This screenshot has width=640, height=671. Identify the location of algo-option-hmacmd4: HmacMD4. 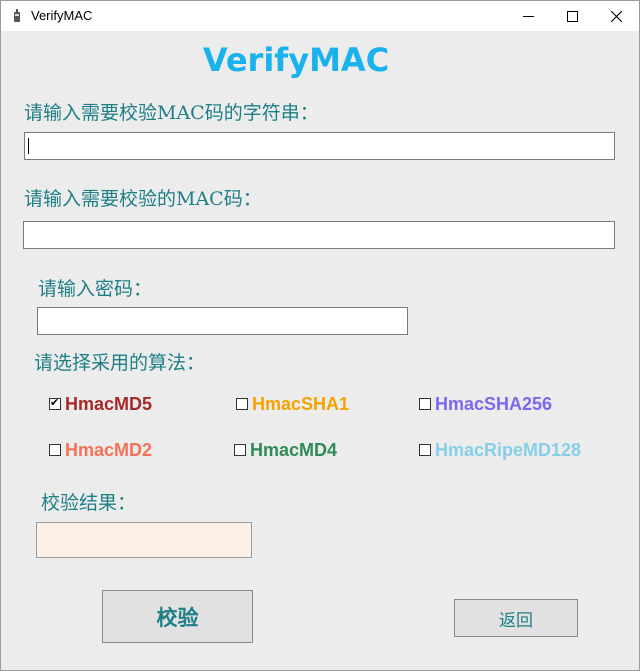
(285, 450).